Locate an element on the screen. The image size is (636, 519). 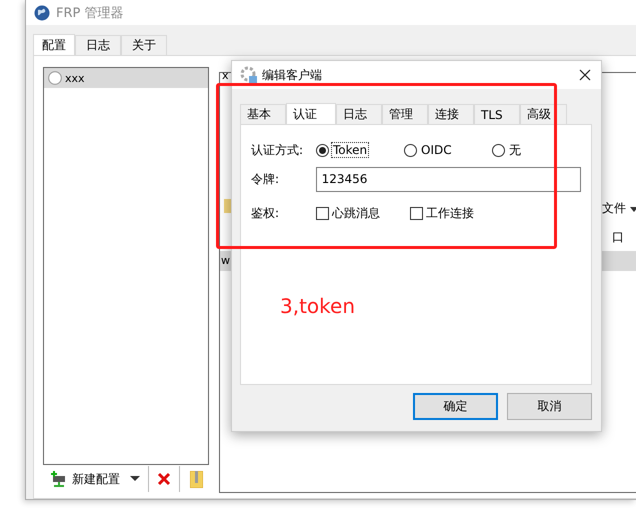
dialog-tab: 基本 is located at coordinates (263, 114).